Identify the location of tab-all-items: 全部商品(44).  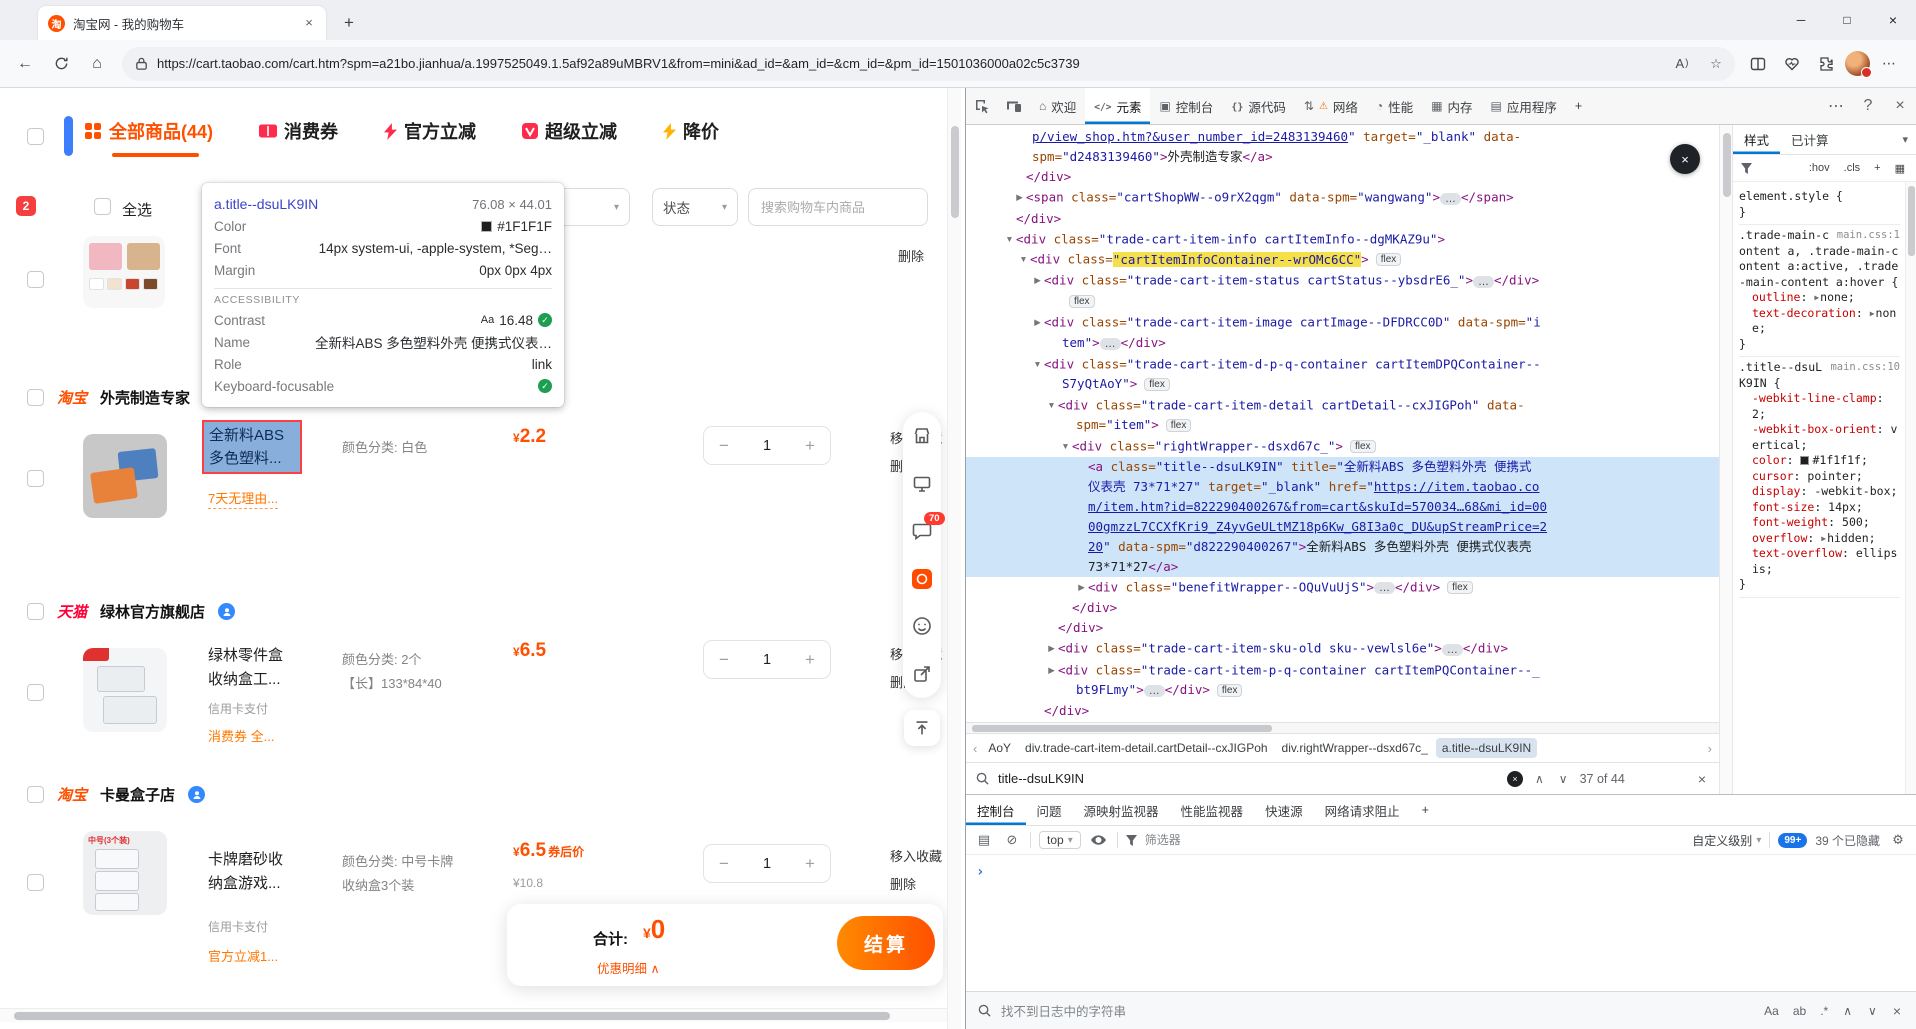
(148, 137).